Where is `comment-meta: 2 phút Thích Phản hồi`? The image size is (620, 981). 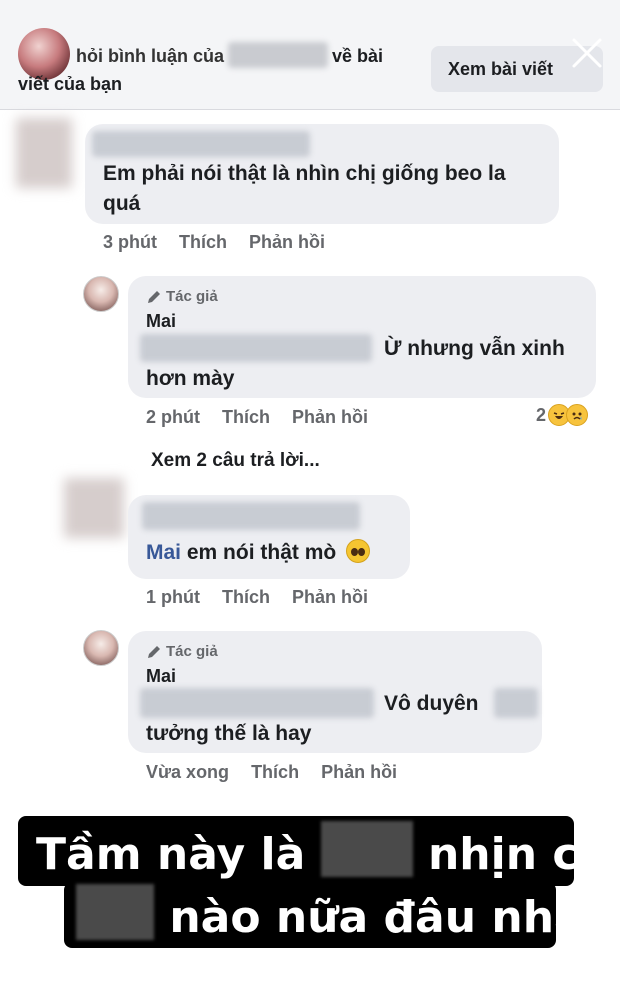
comment-meta: 2 phút Thích Phản hồi is located at coordinates (268, 417).